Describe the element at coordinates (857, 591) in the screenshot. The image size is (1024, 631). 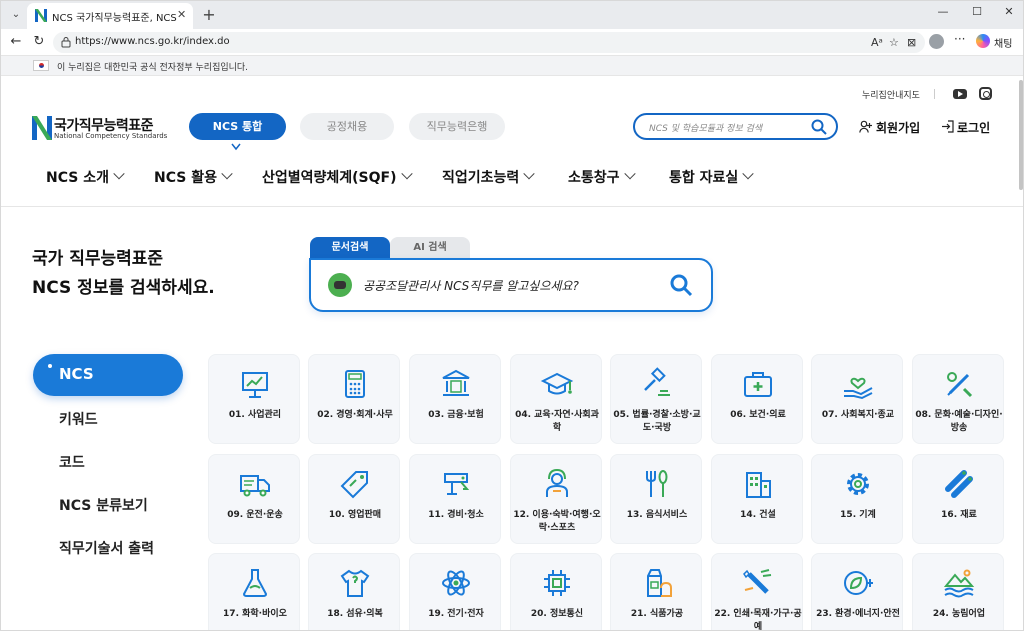
I see `category-card: 23. 환경·에너지·안전` at that location.